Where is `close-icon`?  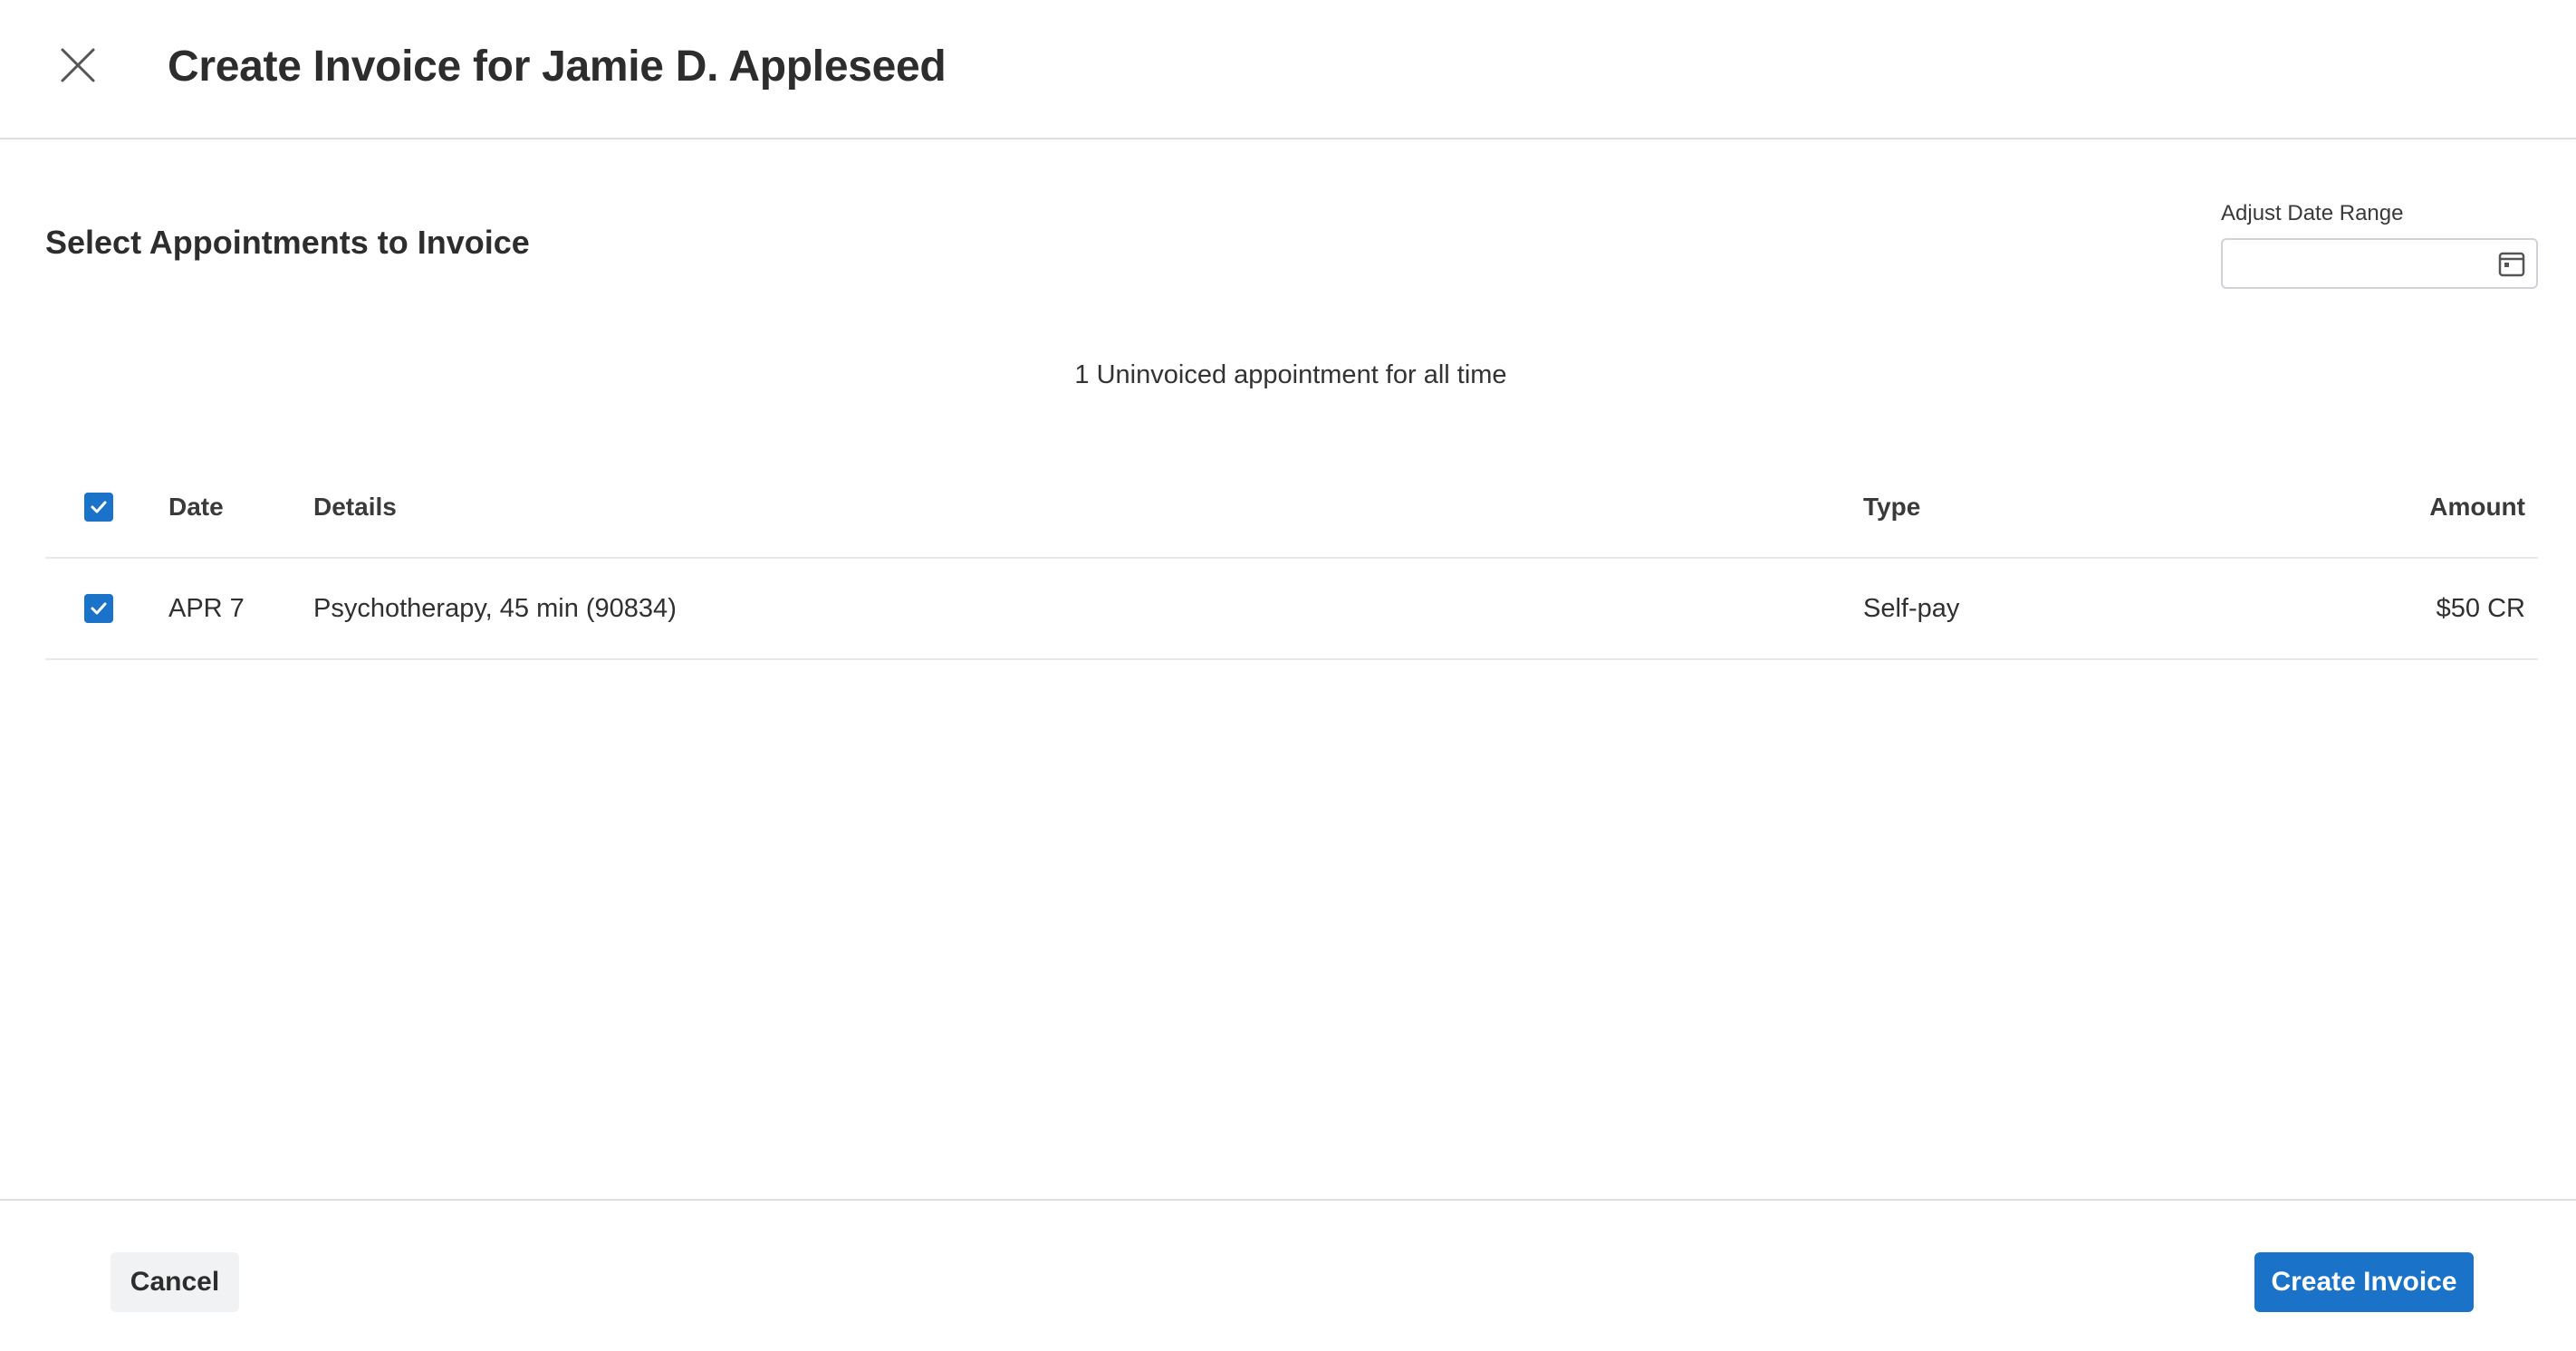 close-icon is located at coordinates (78, 65).